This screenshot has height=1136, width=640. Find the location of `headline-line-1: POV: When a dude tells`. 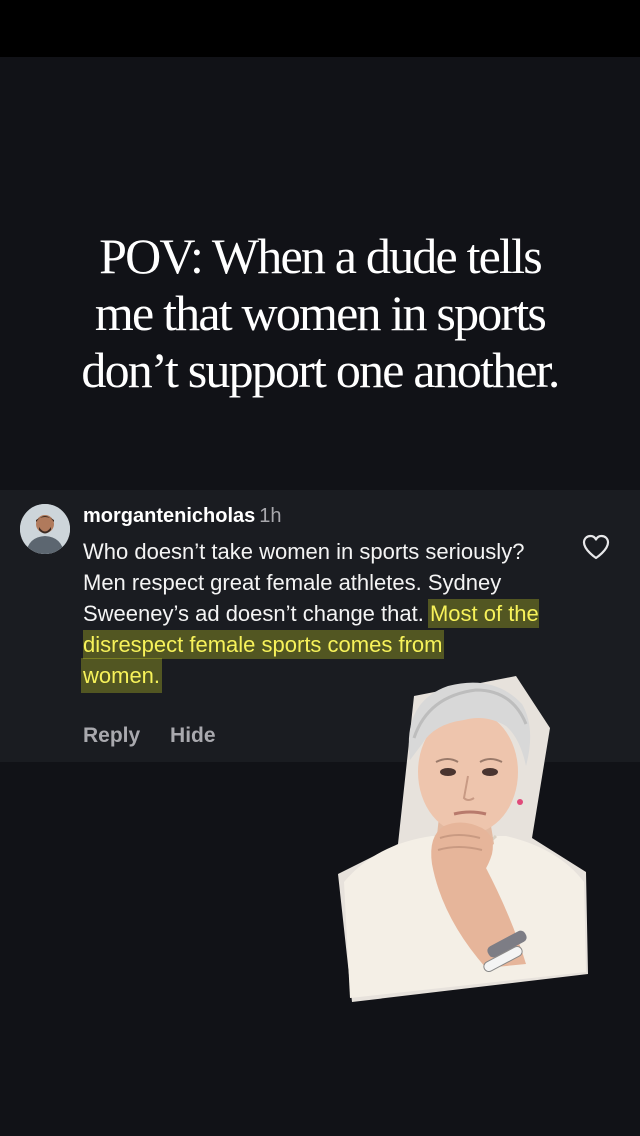

headline-line-1: POV: When a dude tells is located at coordinates (321, 256).